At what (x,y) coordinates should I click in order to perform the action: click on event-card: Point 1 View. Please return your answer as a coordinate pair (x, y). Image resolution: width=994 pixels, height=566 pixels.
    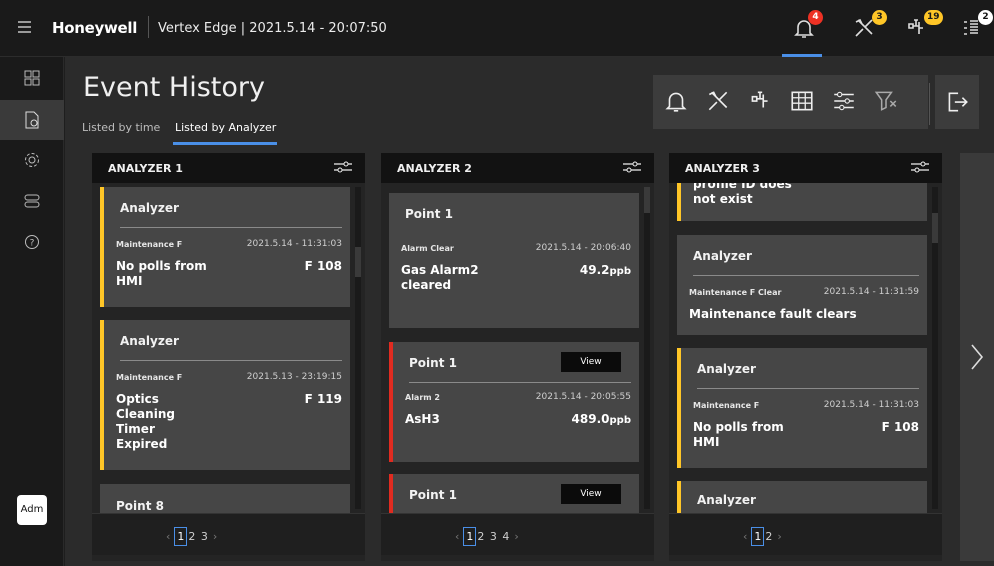
    Looking at the image, I should click on (514, 493).